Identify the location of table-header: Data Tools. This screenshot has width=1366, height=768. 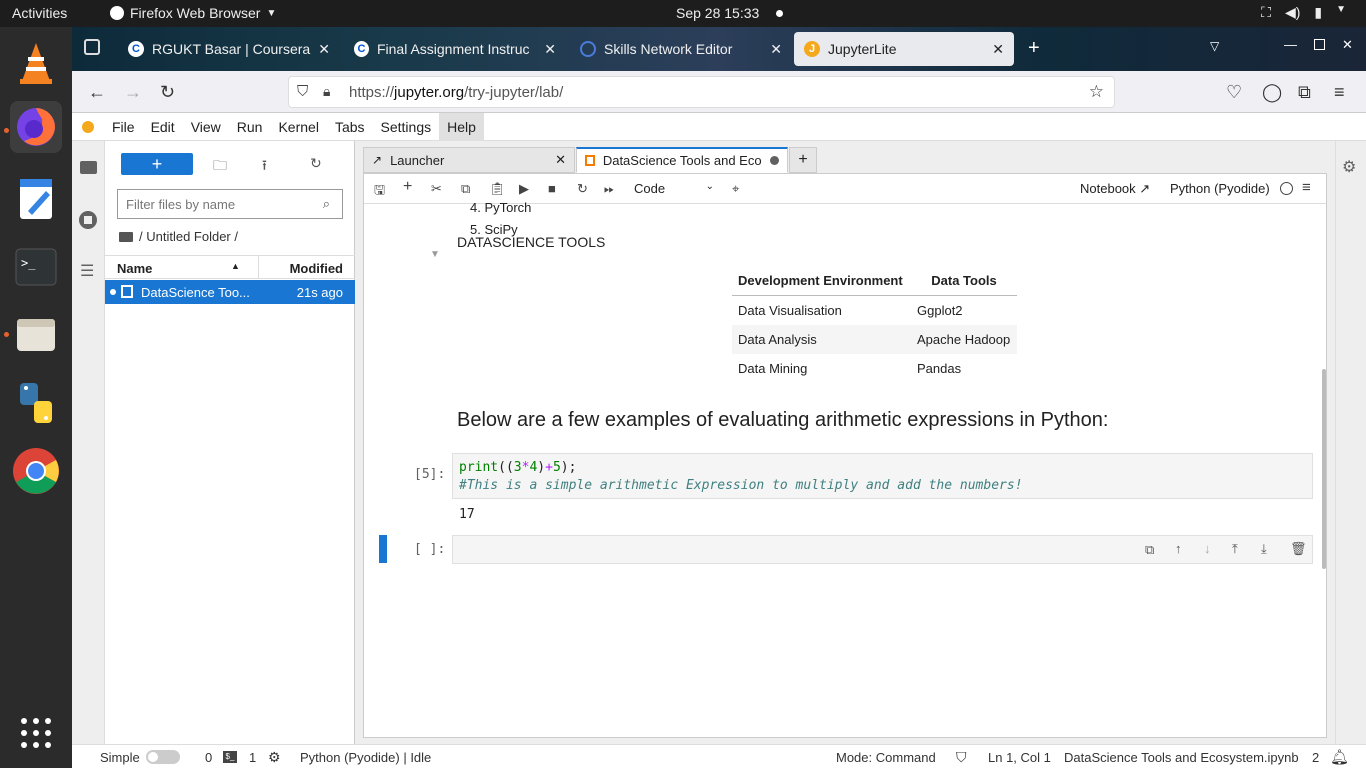
(964, 281).